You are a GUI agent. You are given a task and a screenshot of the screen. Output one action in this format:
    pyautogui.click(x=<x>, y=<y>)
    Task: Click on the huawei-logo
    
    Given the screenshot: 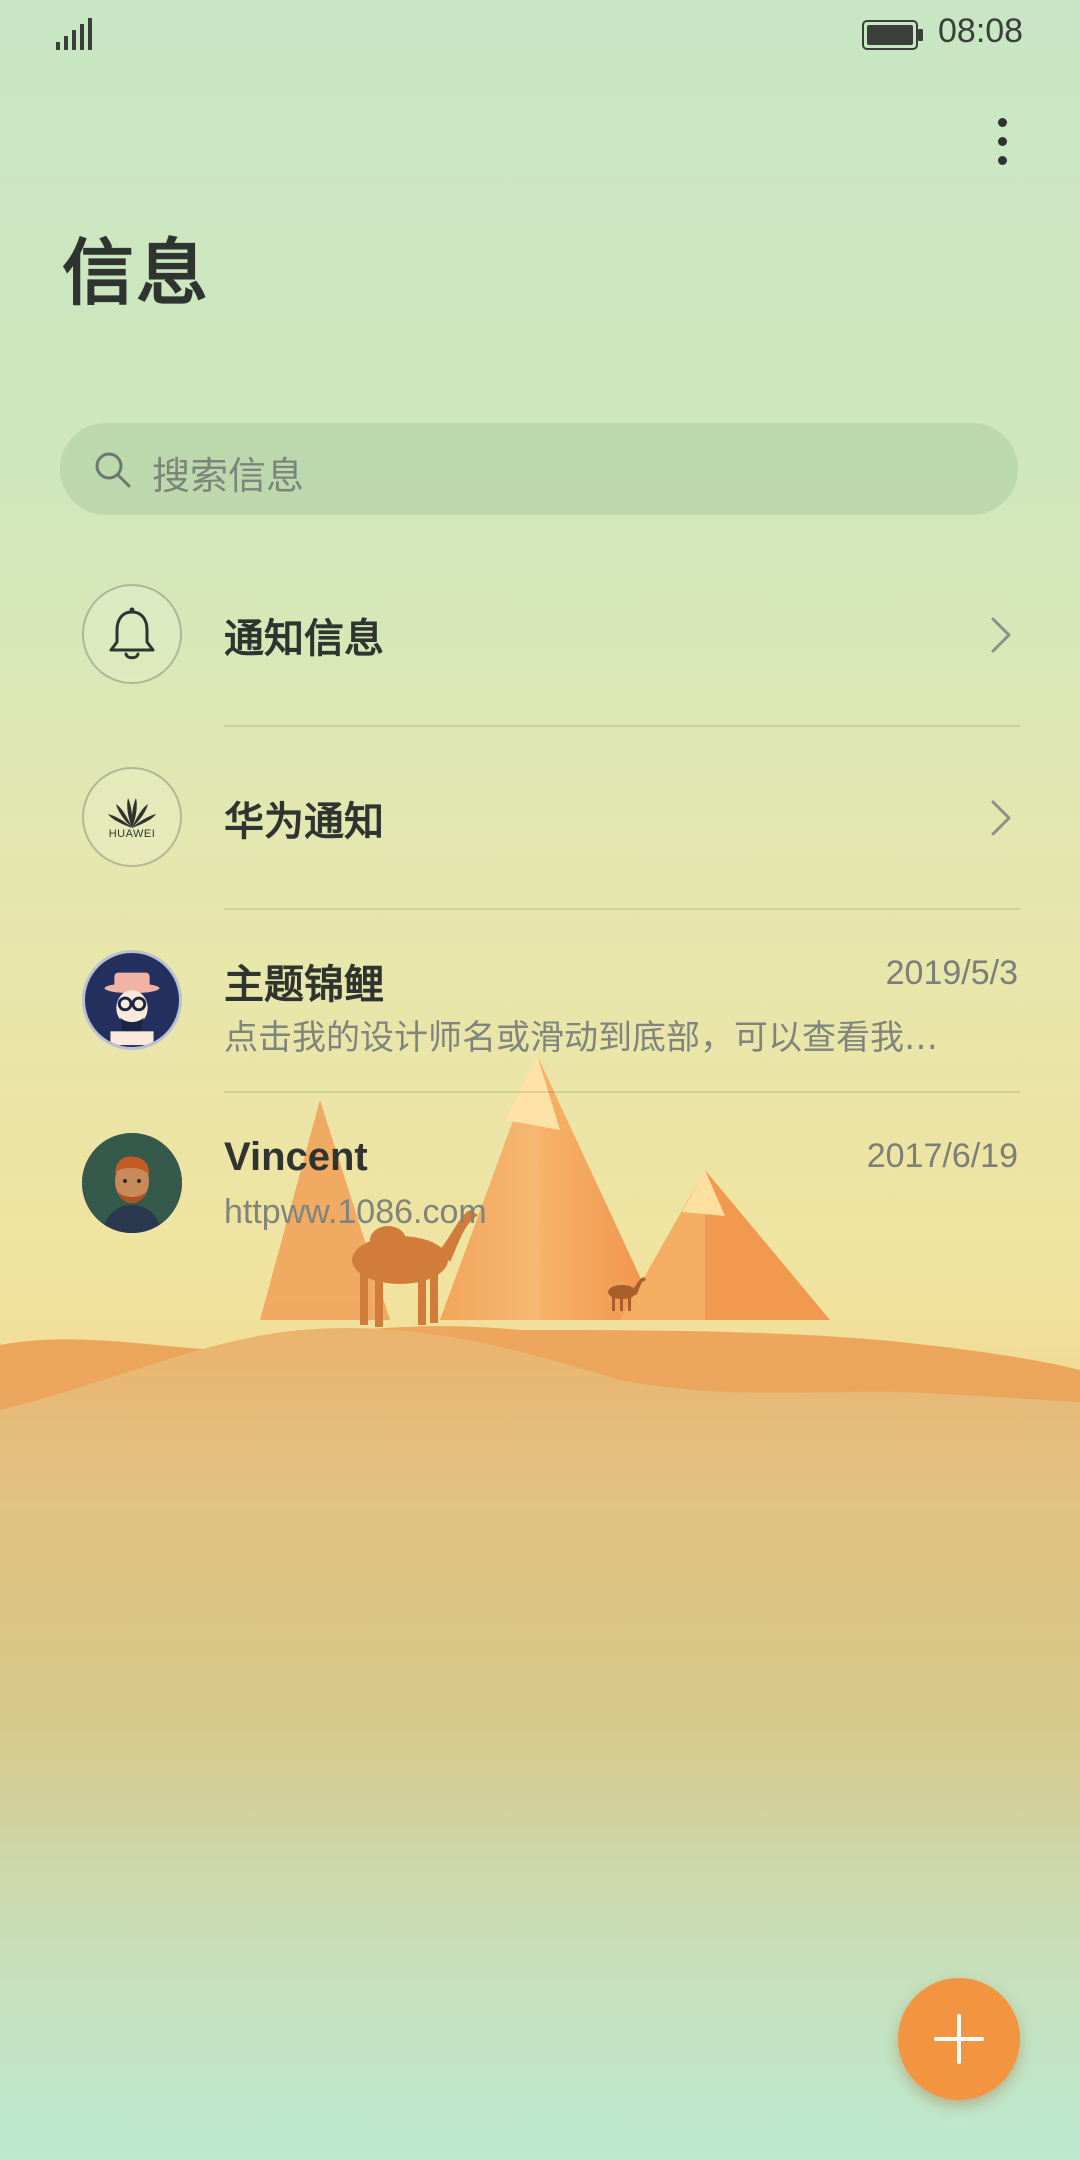 What is the action you would take?
    pyautogui.click(x=132, y=813)
    